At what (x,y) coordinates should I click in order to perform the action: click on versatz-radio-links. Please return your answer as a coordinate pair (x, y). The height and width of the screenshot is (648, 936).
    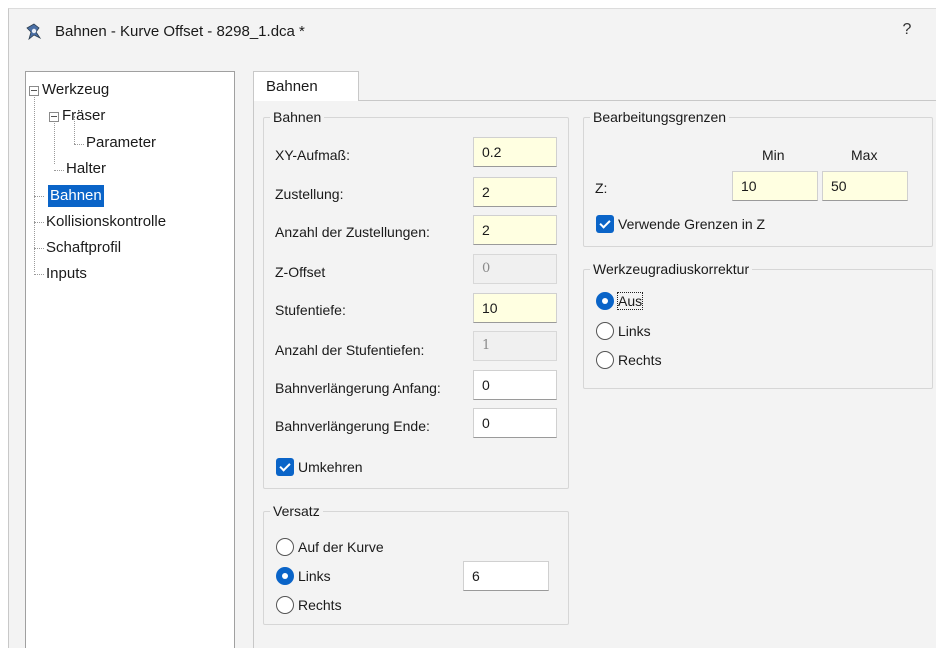
    Looking at the image, I should click on (285, 576).